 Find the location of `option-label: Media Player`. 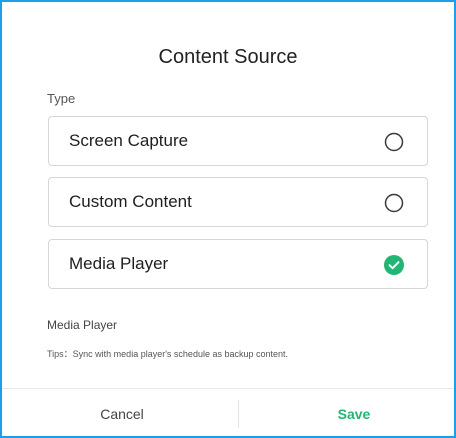

option-label: Media Player is located at coordinates (119, 263).